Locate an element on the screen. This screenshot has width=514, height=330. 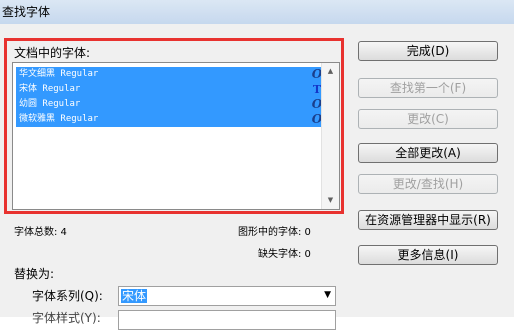
font-style-select is located at coordinates (227, 320).